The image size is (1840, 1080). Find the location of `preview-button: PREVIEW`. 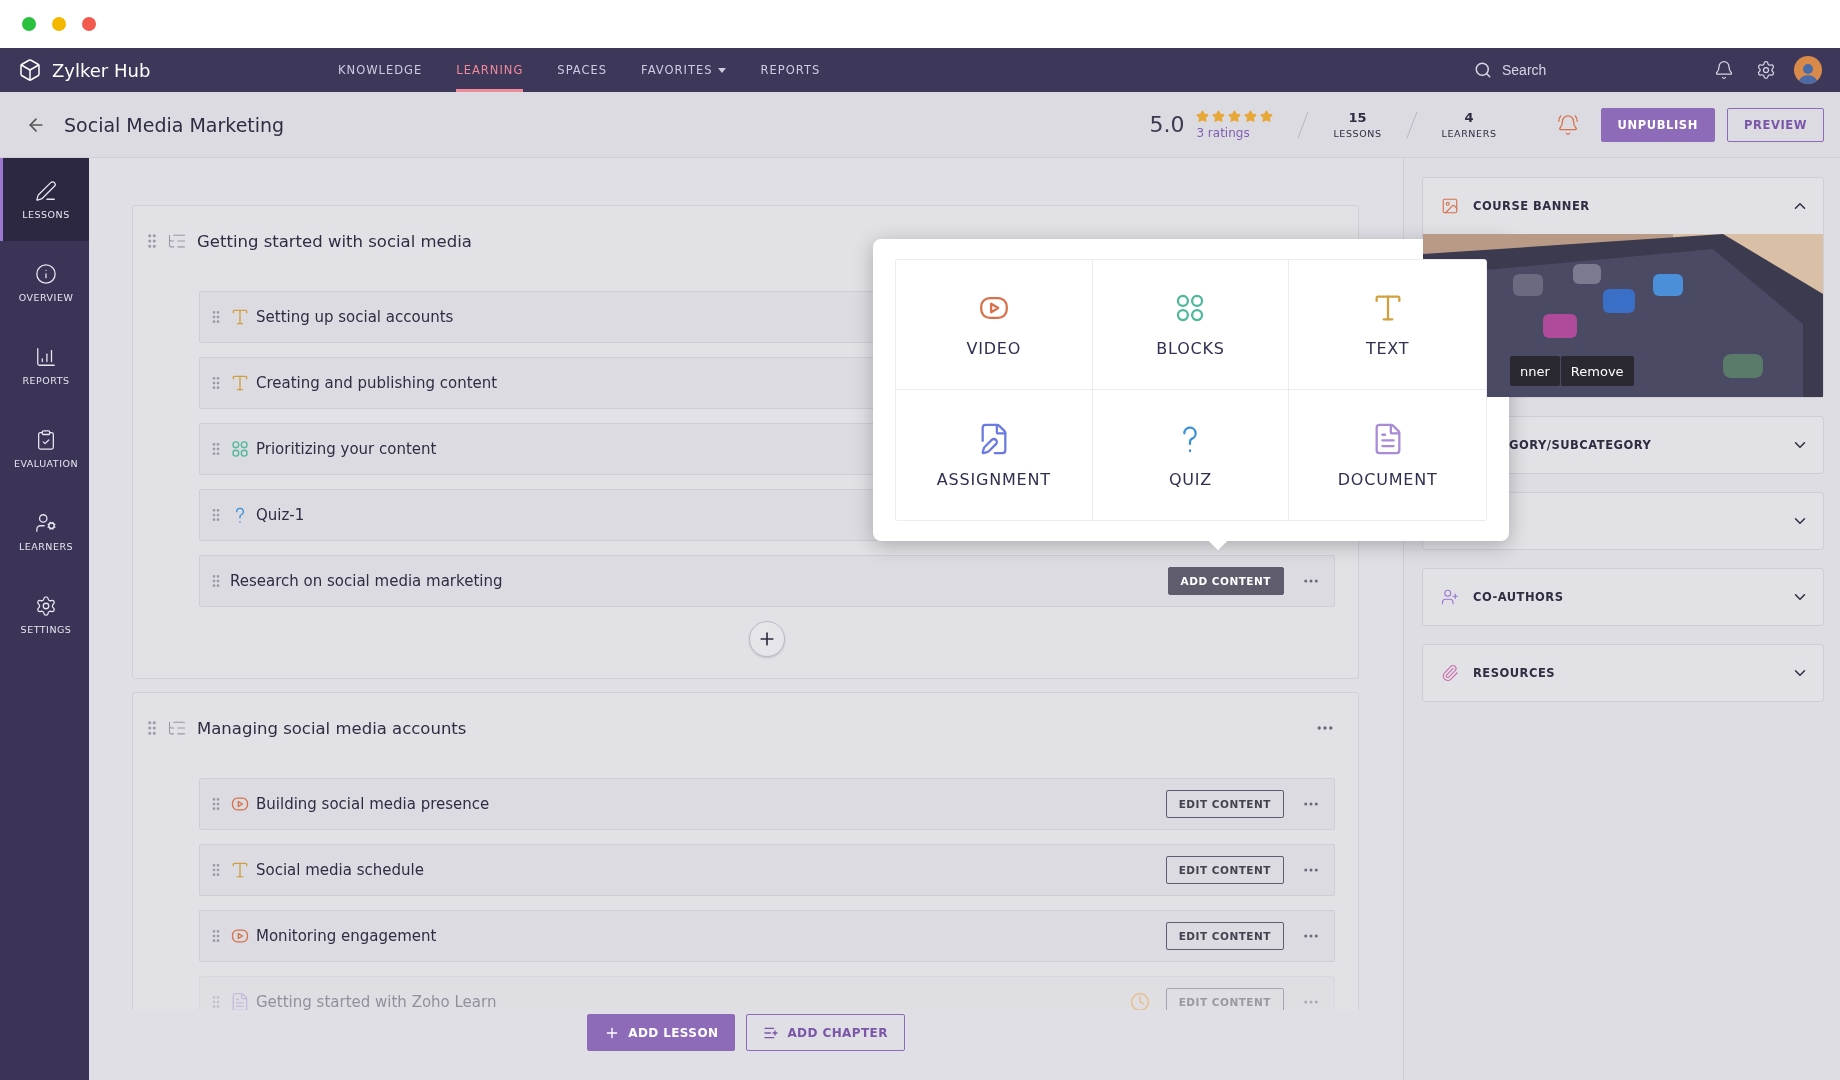

preview-button: PREVIEW is located at coordinates (1775, 124).